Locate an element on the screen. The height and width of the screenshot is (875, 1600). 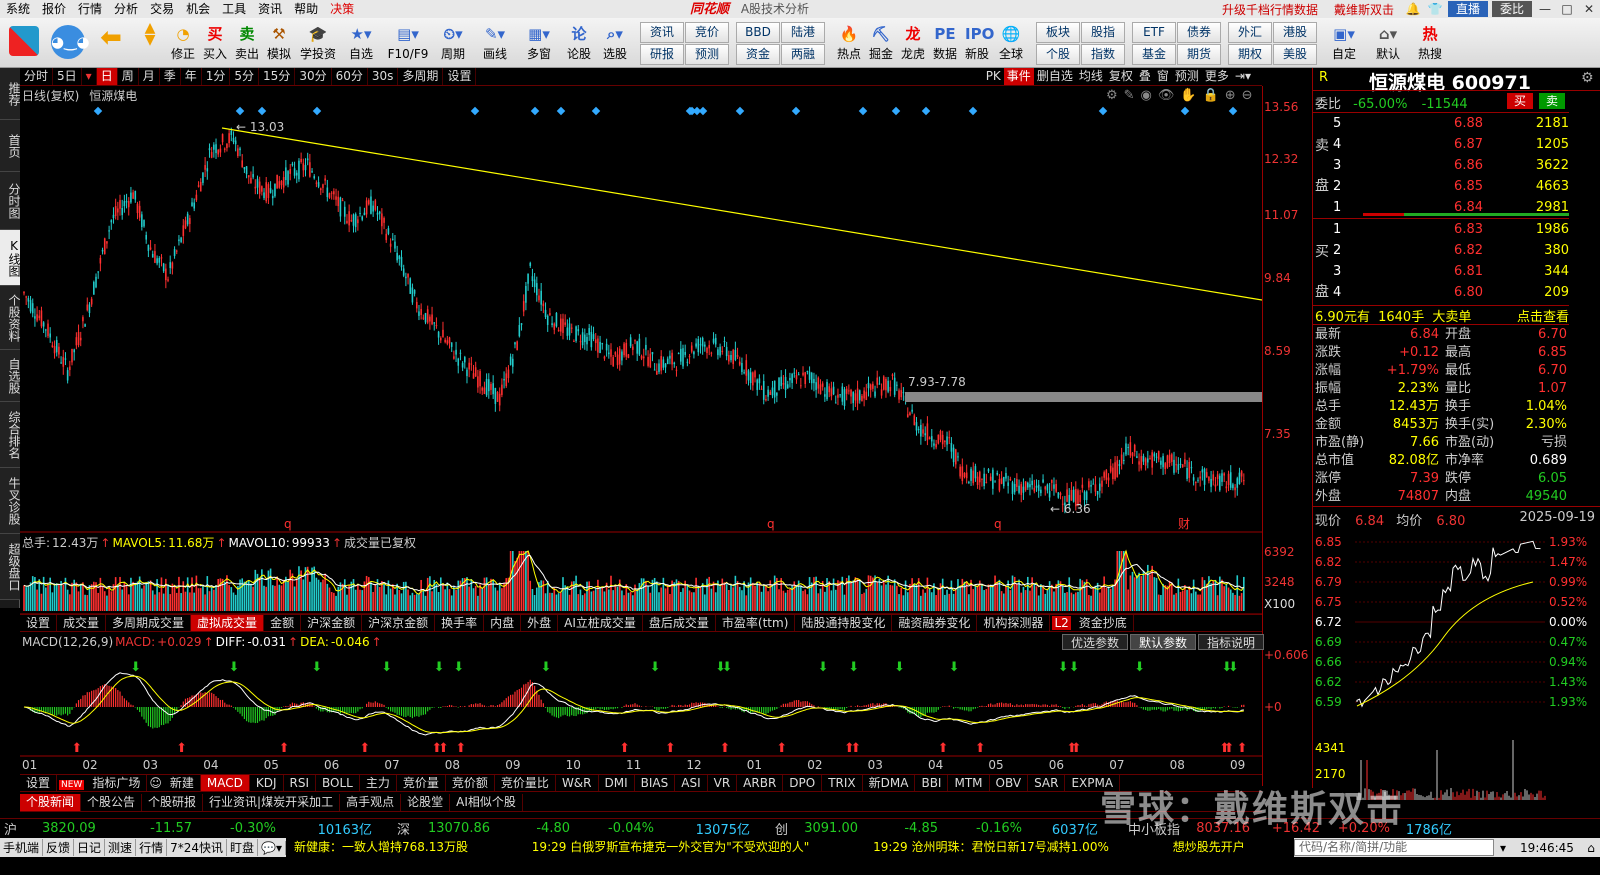
stock-tab: 个股 is located at coordinates (1058, 54).